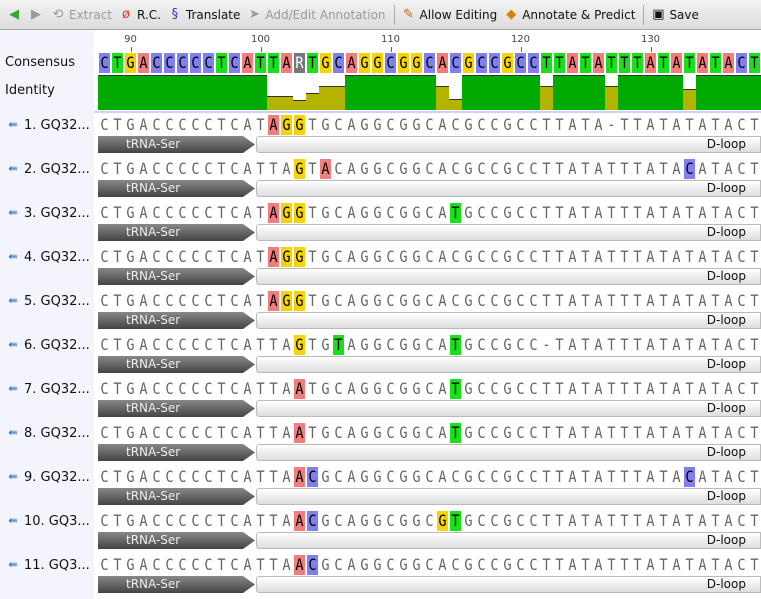 The width and height of the screenshot is (761, 599). I want to click on allow-editing-label: Allow Editing, so click(458, 14).